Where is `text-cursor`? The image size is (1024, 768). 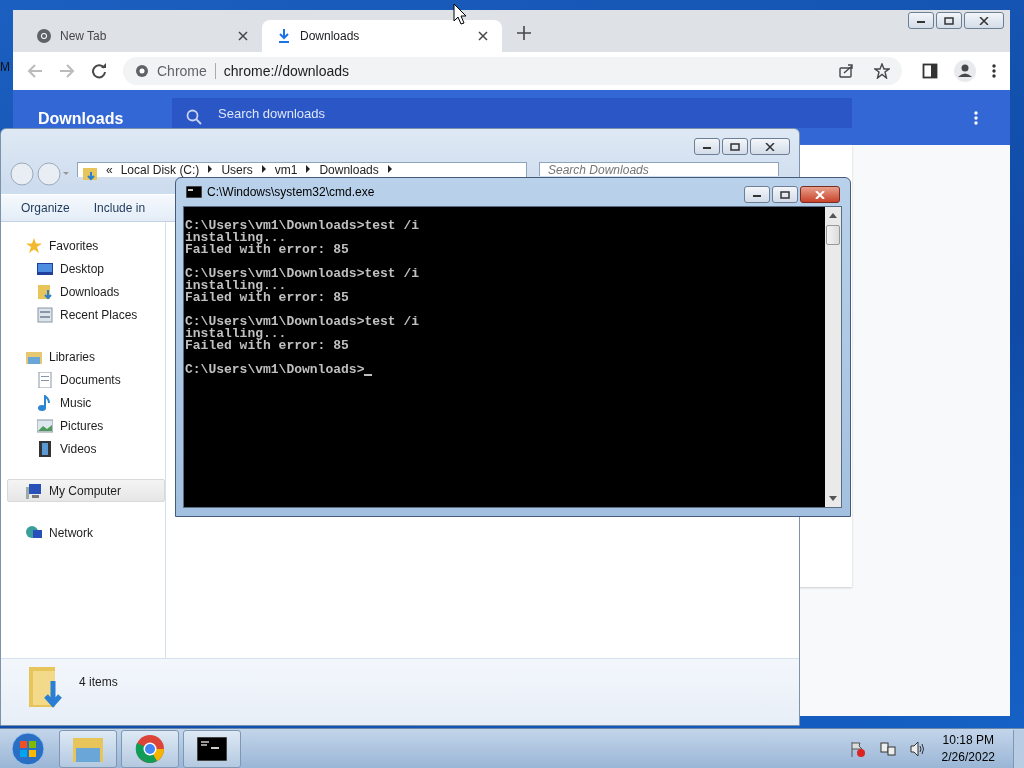 text-cursor is located at coordinates (368, 375).